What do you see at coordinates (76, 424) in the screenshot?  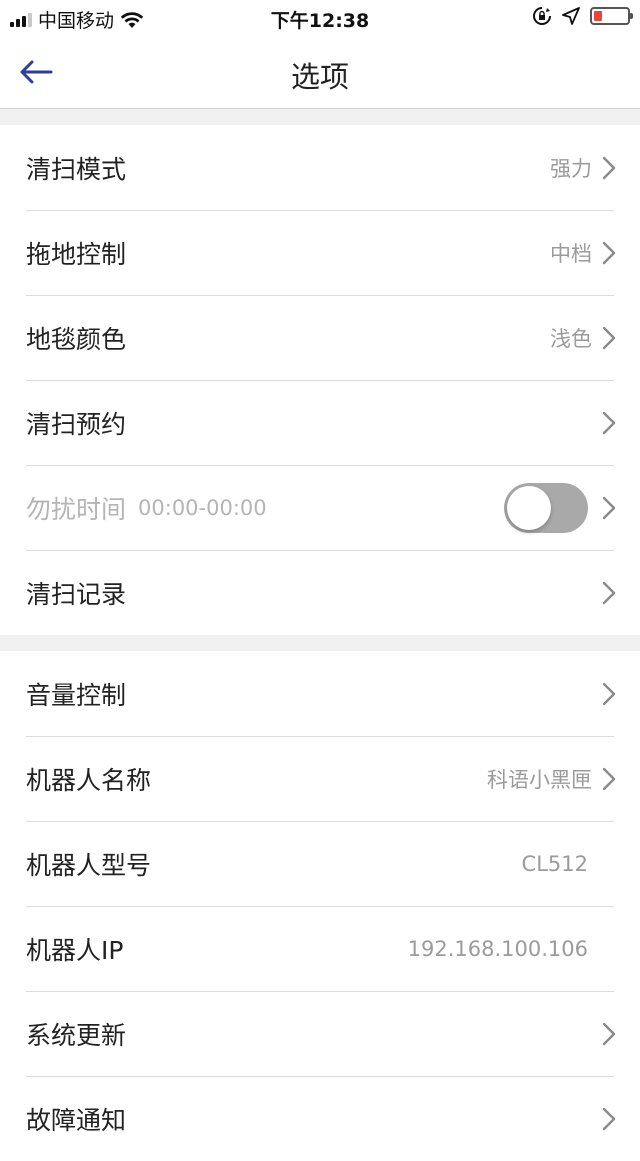 I see `row-label: 清扫预约` at bounding box center [76, 424].